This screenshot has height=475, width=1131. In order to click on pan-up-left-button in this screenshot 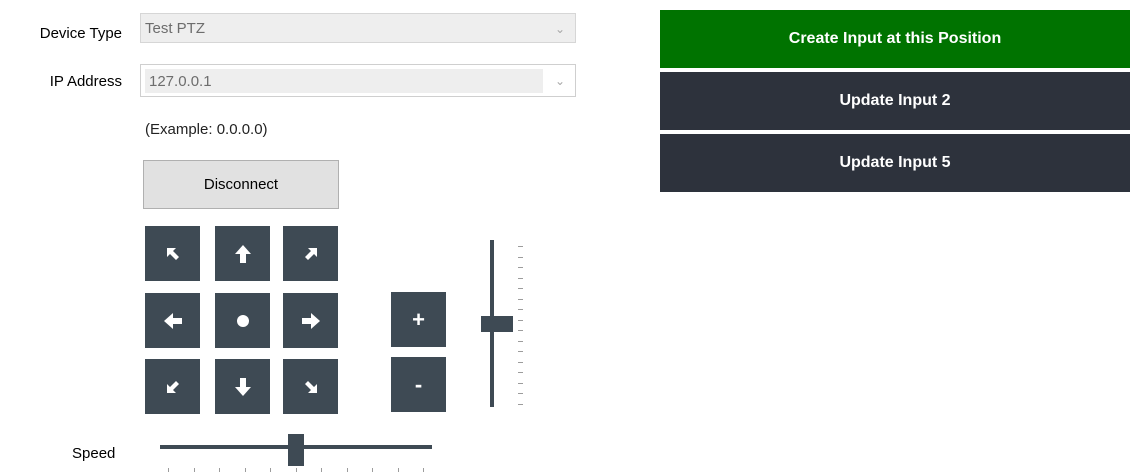, I will do `click(172, 253)`.